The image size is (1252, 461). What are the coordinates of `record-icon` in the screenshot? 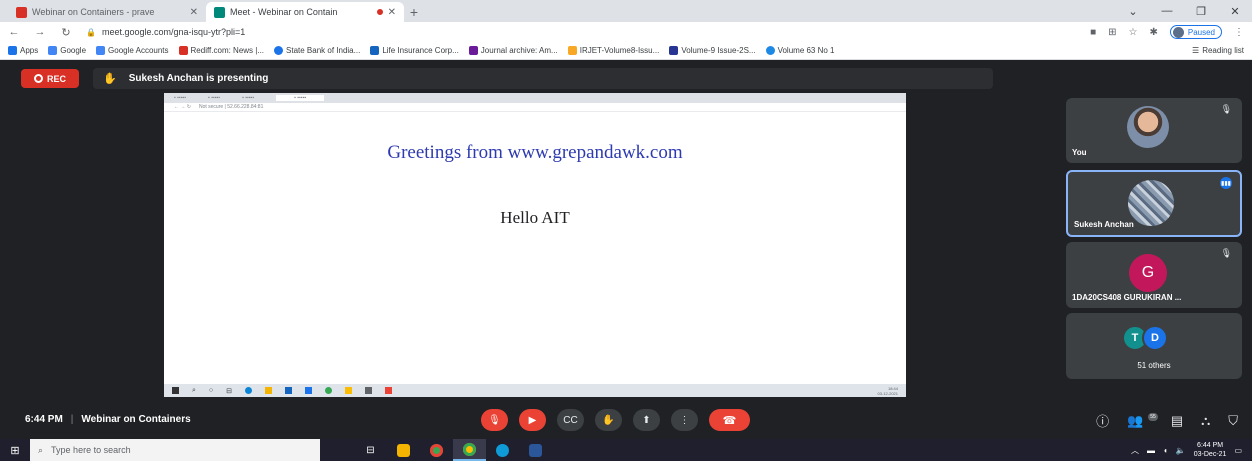 It's located at (38, 78).